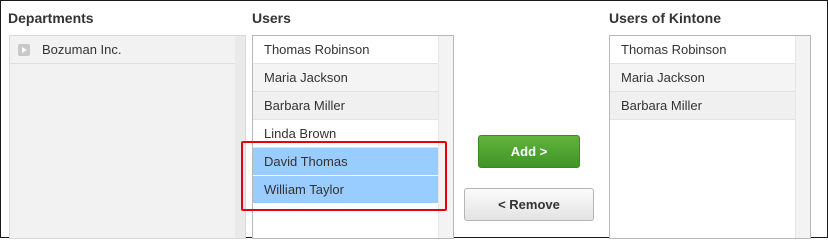 The image size is (828, 240). What do you see at coordinates (127, 50) in the screenshot?
I see `department-item: Bozuman Inc.` at bounding box center [127, 50].